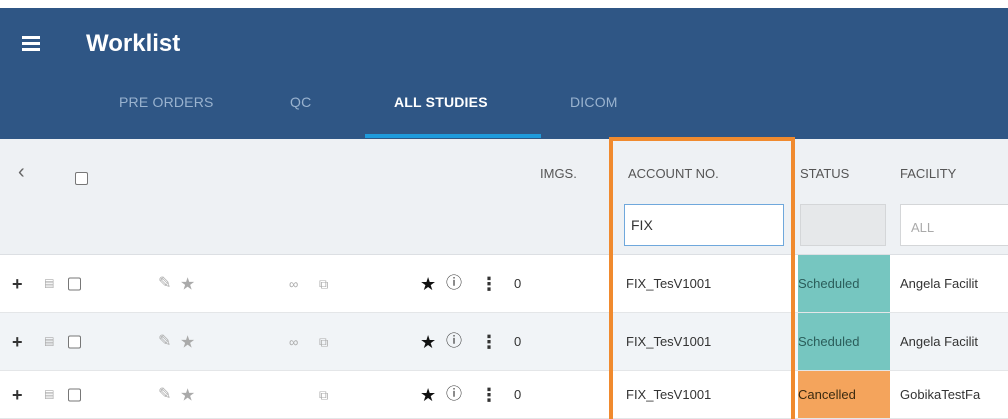  What do you see at coordinates (594, 102) in the screenshot?
I see `tab-dicom: DICOM` at bounding box center [594, 102].